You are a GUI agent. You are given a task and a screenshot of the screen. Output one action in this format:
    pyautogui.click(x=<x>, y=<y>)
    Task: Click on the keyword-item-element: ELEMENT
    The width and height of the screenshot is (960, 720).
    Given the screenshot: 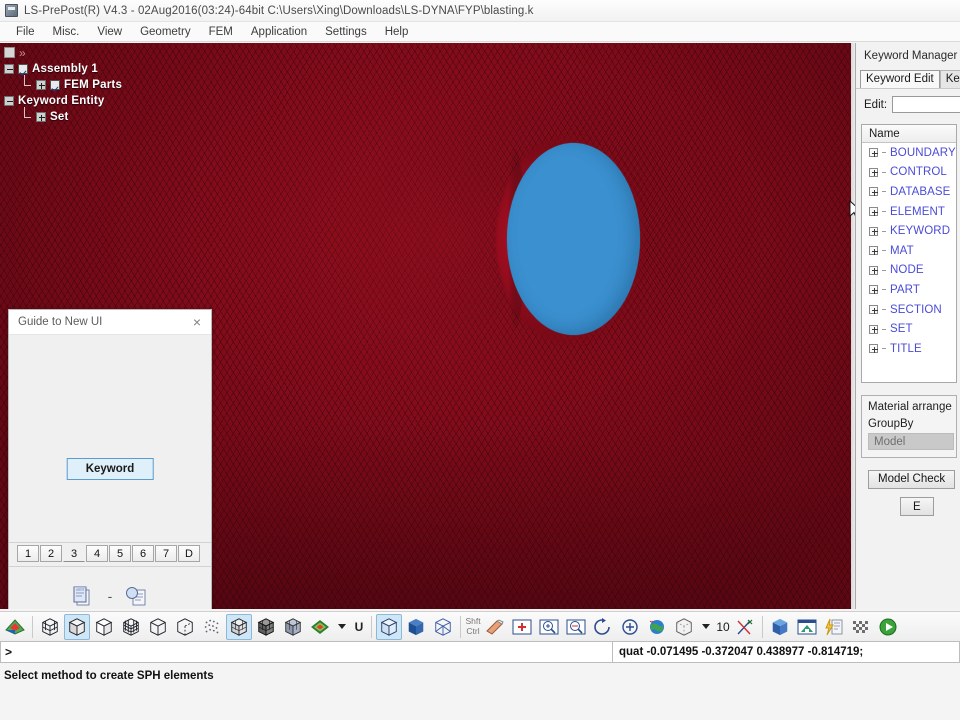 What is the action you would take?
    pyautogui.click(x=909, y=212)
    